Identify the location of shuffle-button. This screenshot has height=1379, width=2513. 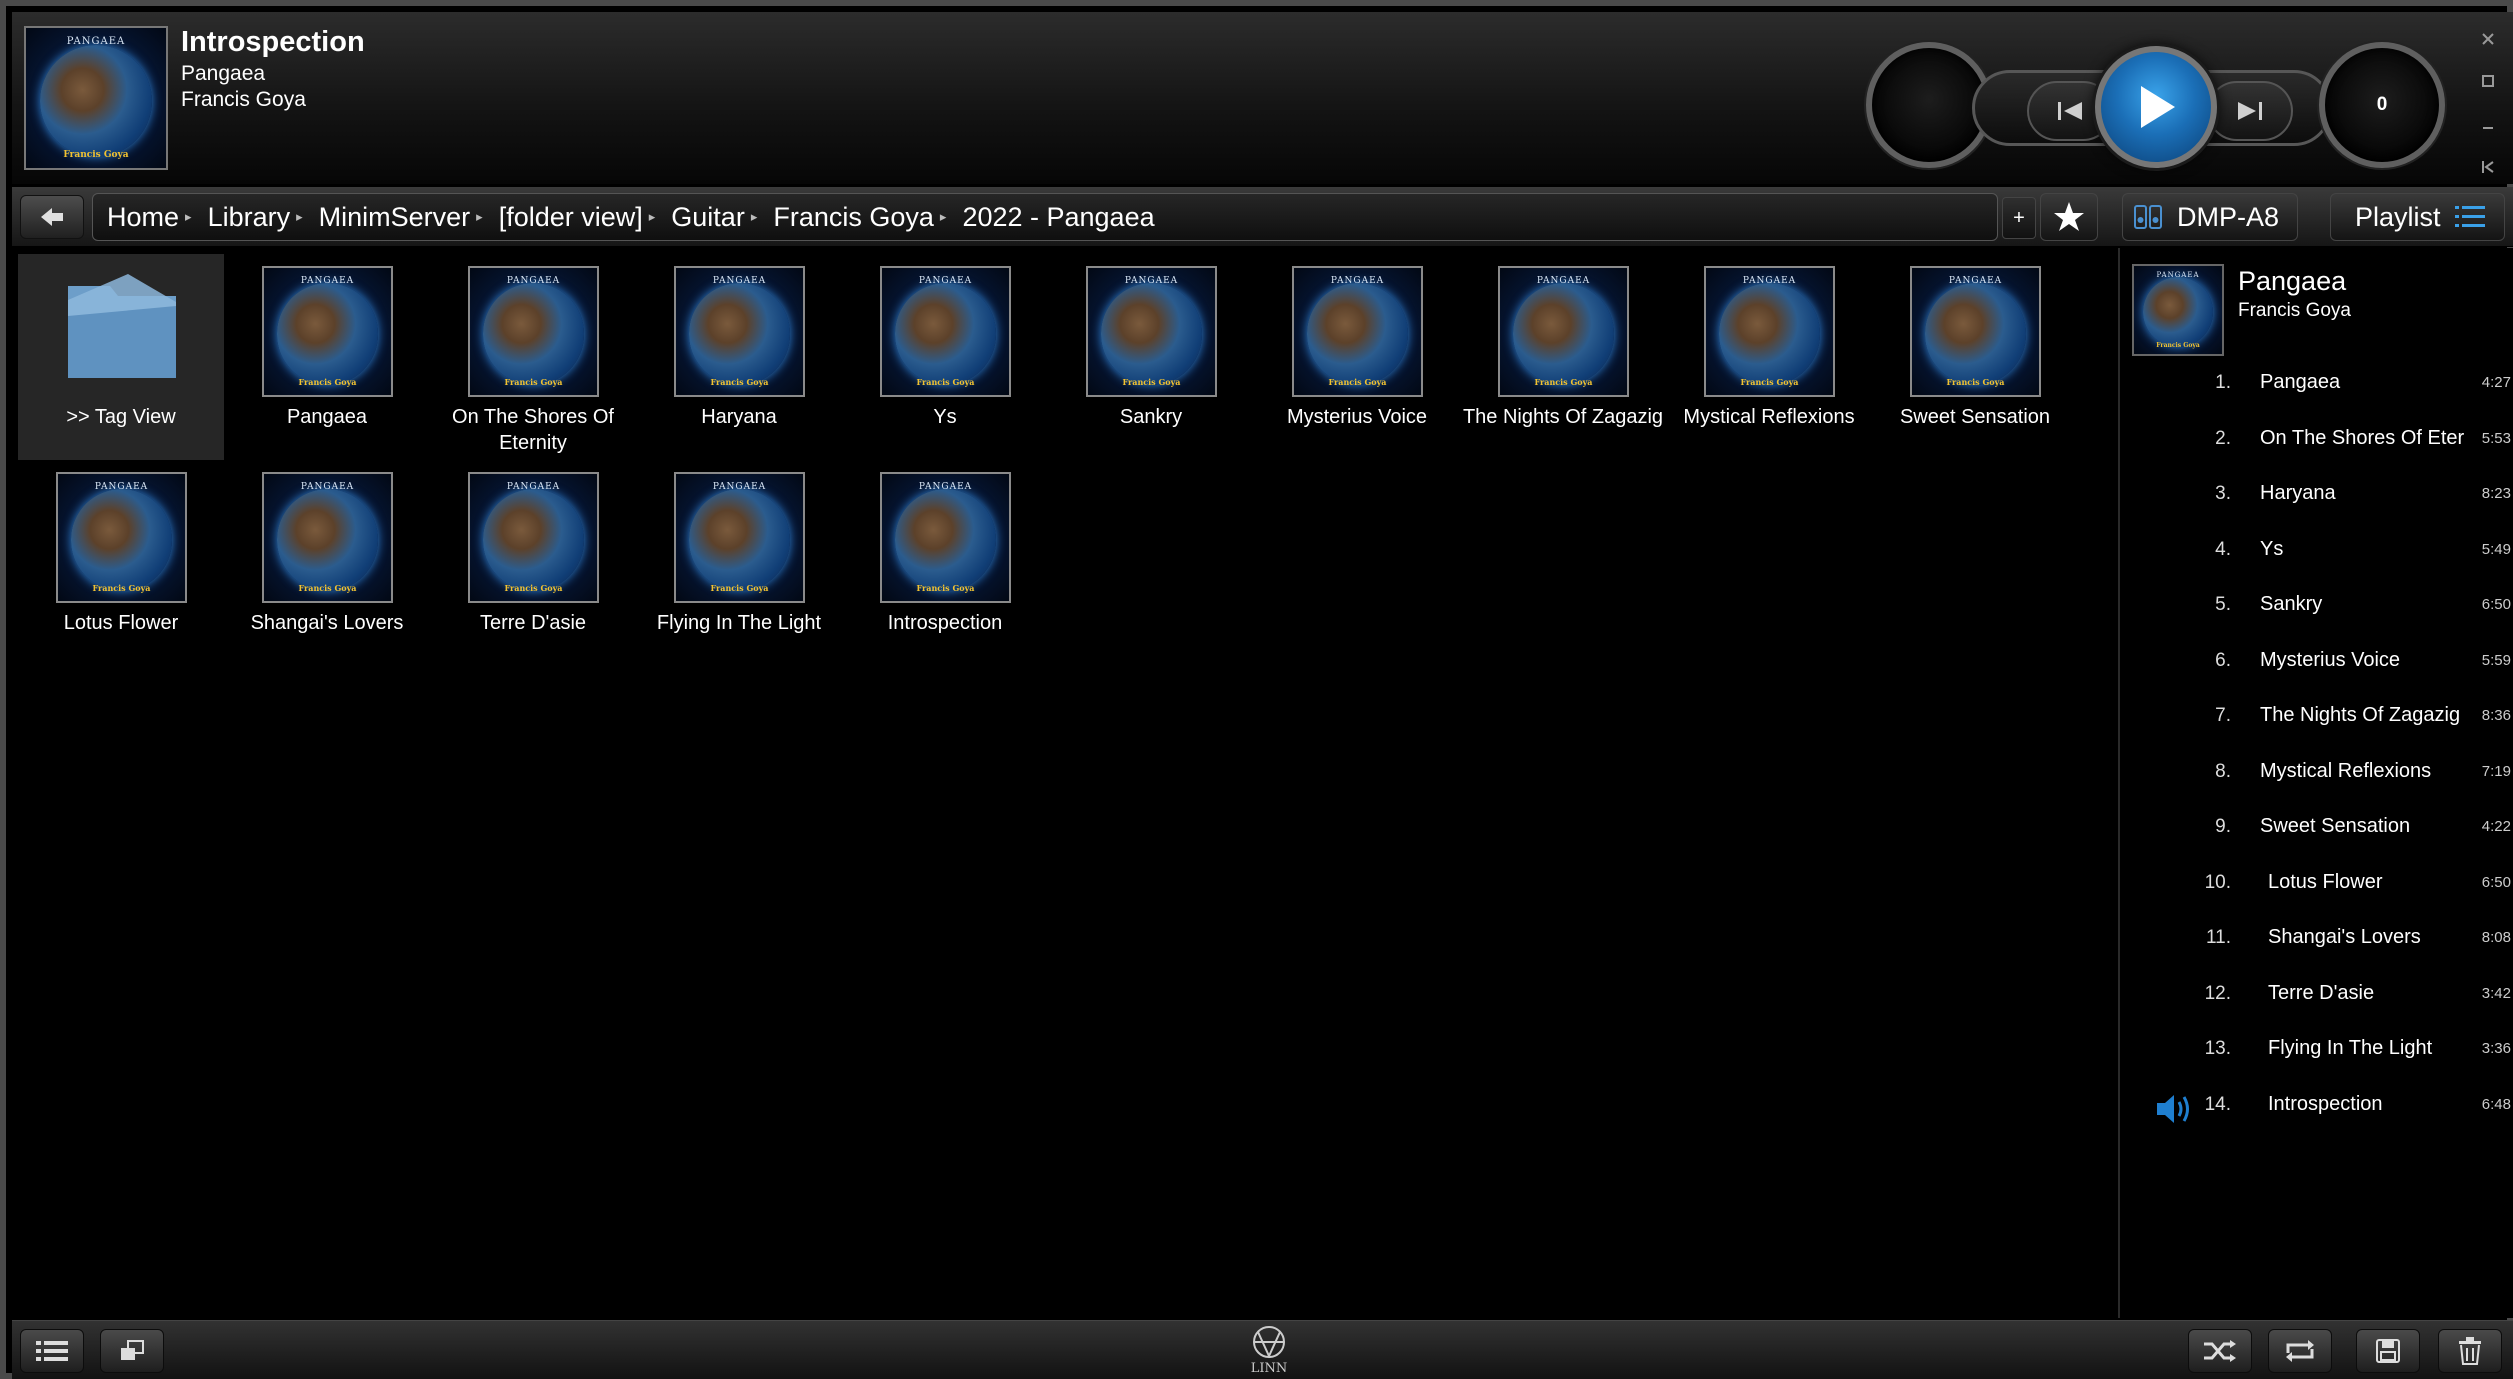
(2220, 1351).